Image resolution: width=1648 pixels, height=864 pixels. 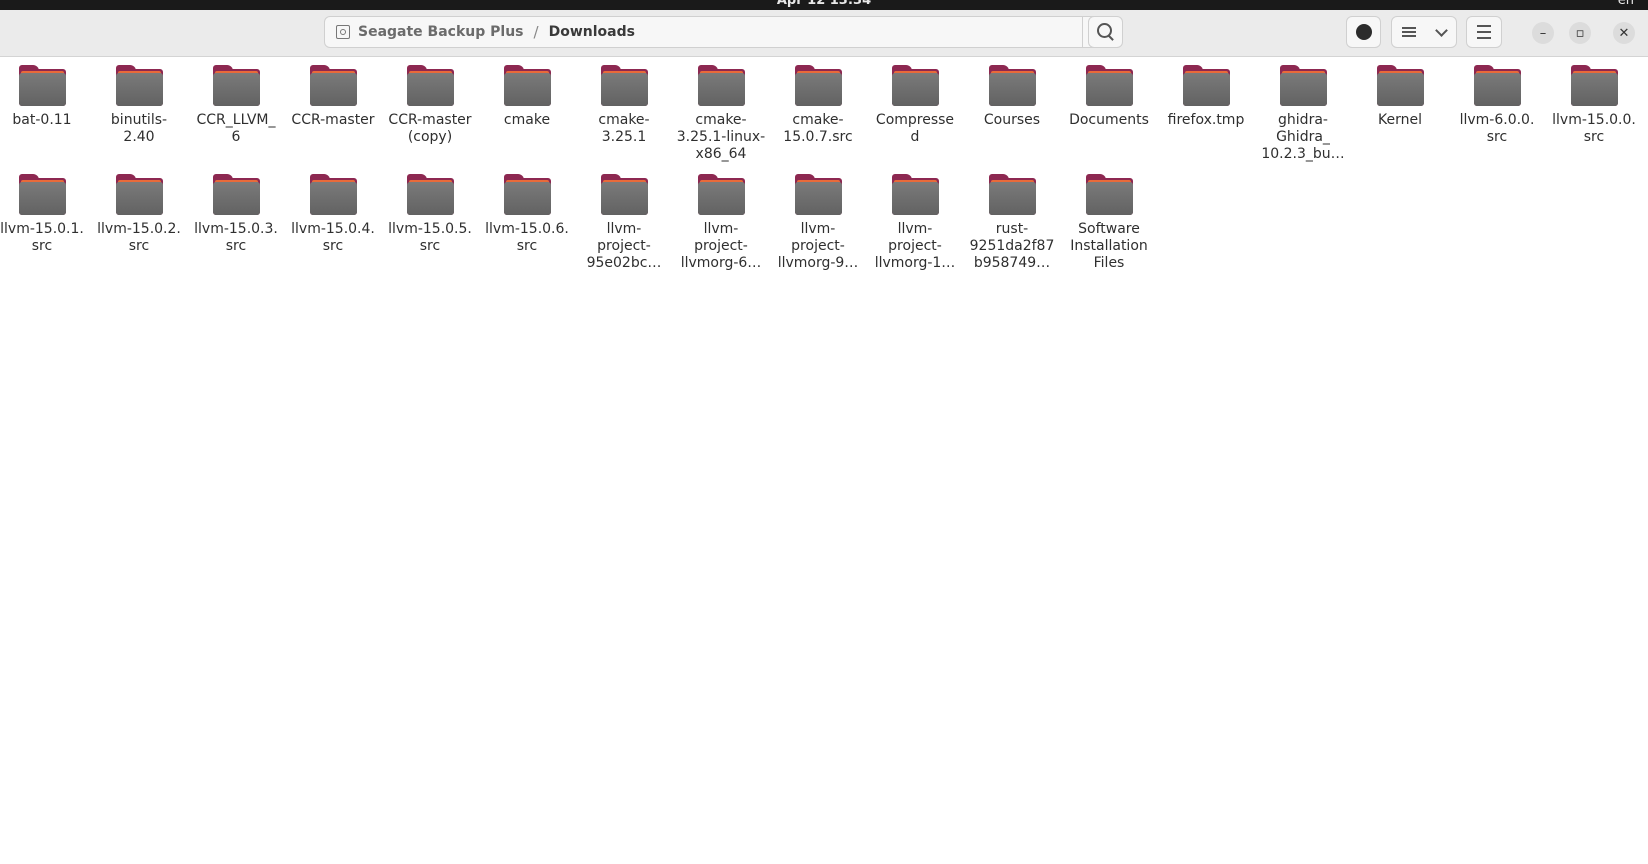 I want to click on folder-item: llvm-15.0.3. src, so click(x=236, y=211).